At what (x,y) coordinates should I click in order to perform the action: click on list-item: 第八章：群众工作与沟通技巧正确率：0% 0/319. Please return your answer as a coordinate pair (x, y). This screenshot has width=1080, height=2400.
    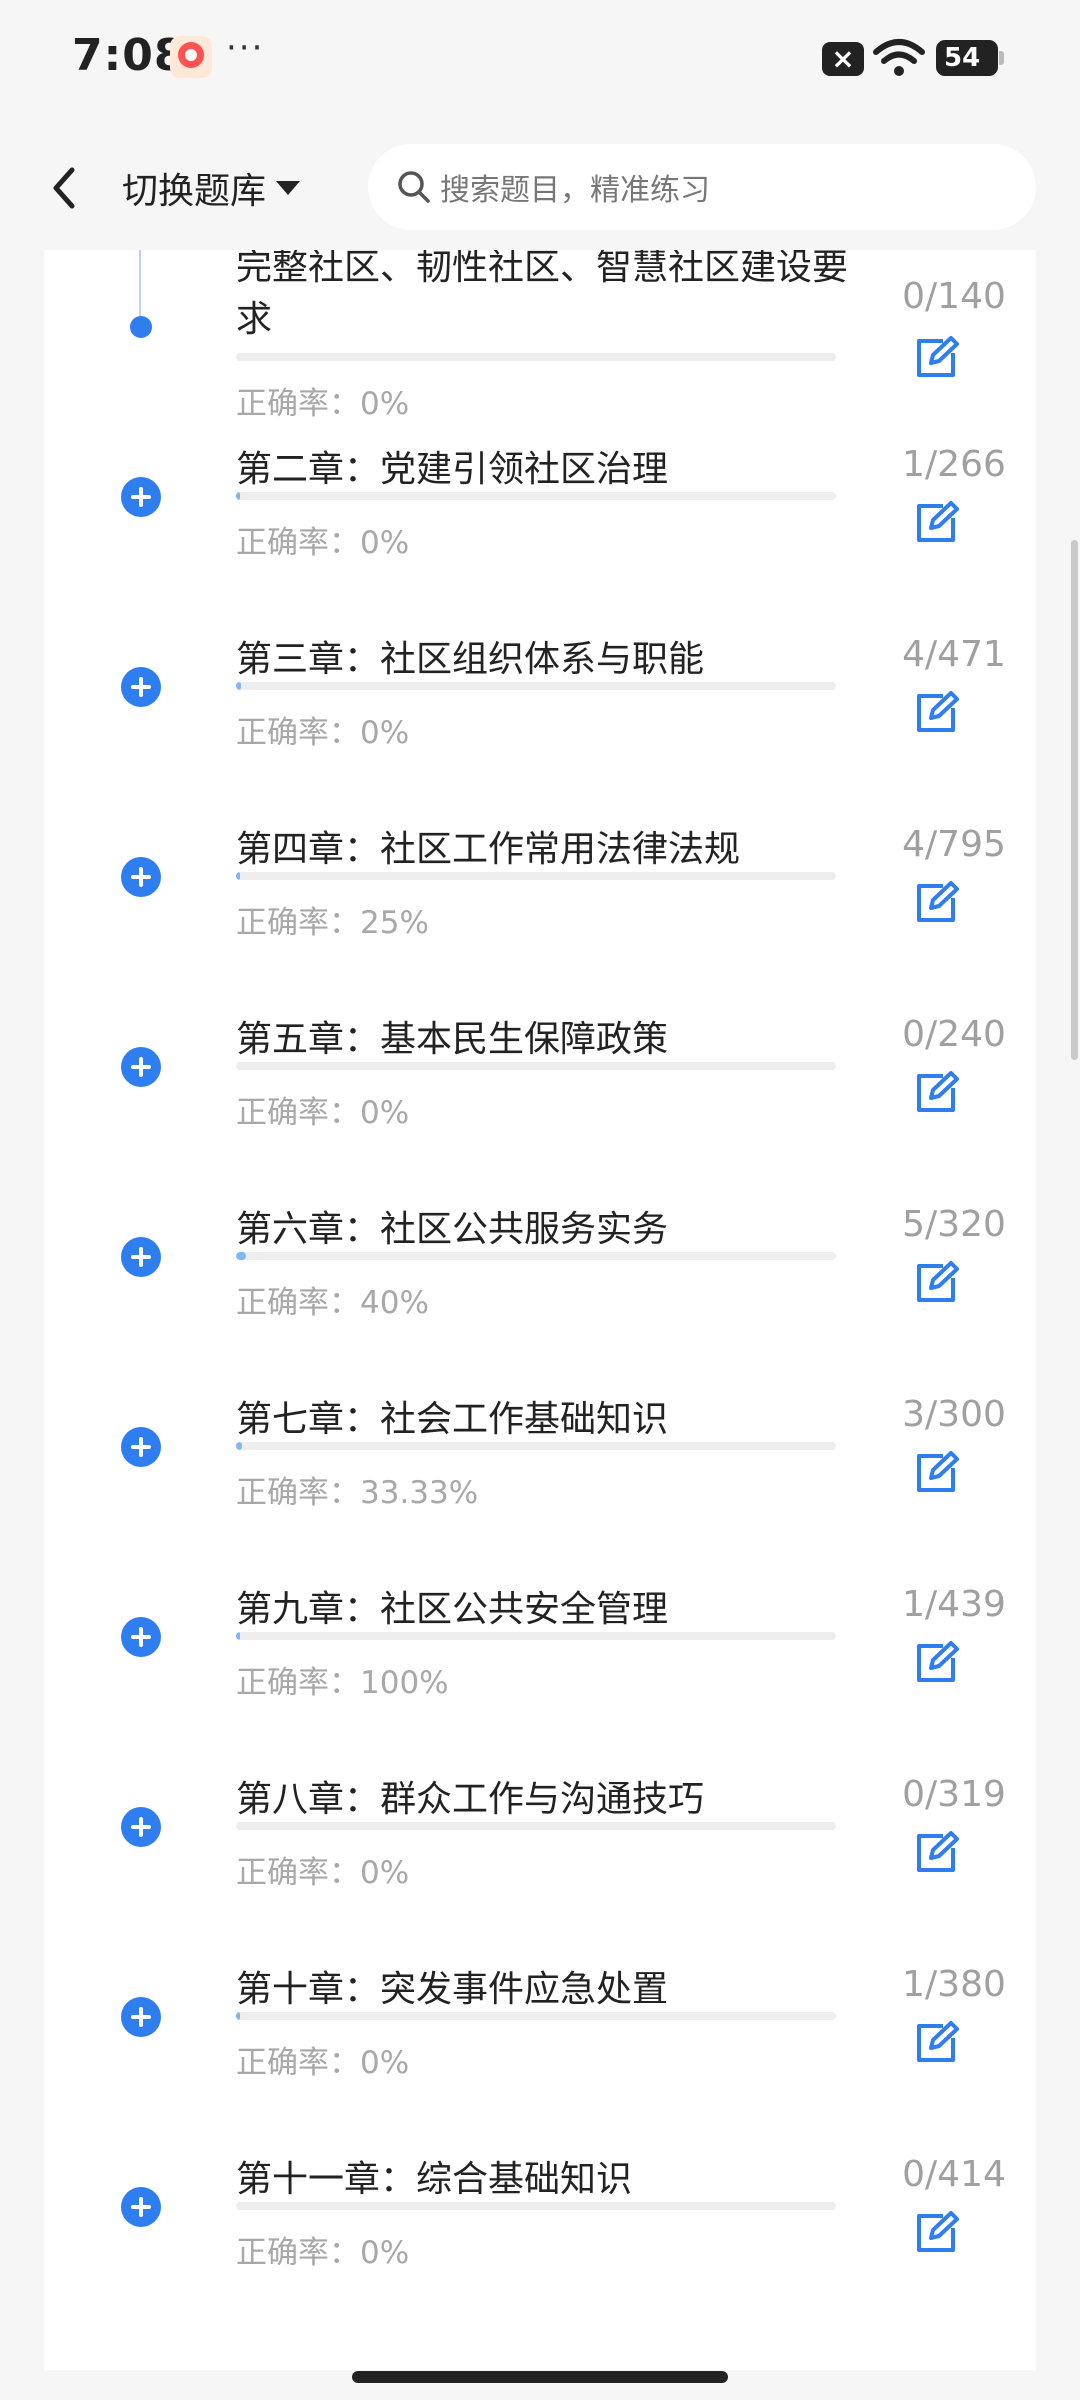
    Looking at the image, I should click on (540, 1865).